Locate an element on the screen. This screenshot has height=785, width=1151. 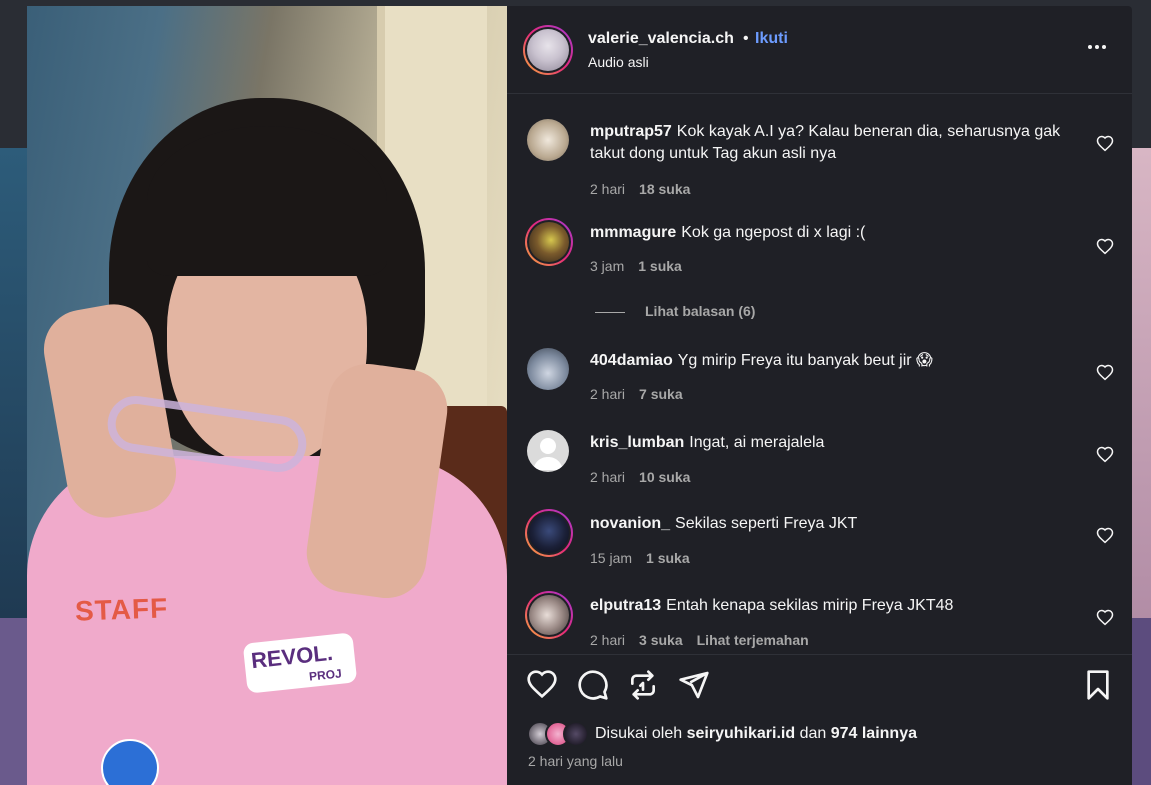
comment-username: 404damiao is located at coordinates (631, 360).